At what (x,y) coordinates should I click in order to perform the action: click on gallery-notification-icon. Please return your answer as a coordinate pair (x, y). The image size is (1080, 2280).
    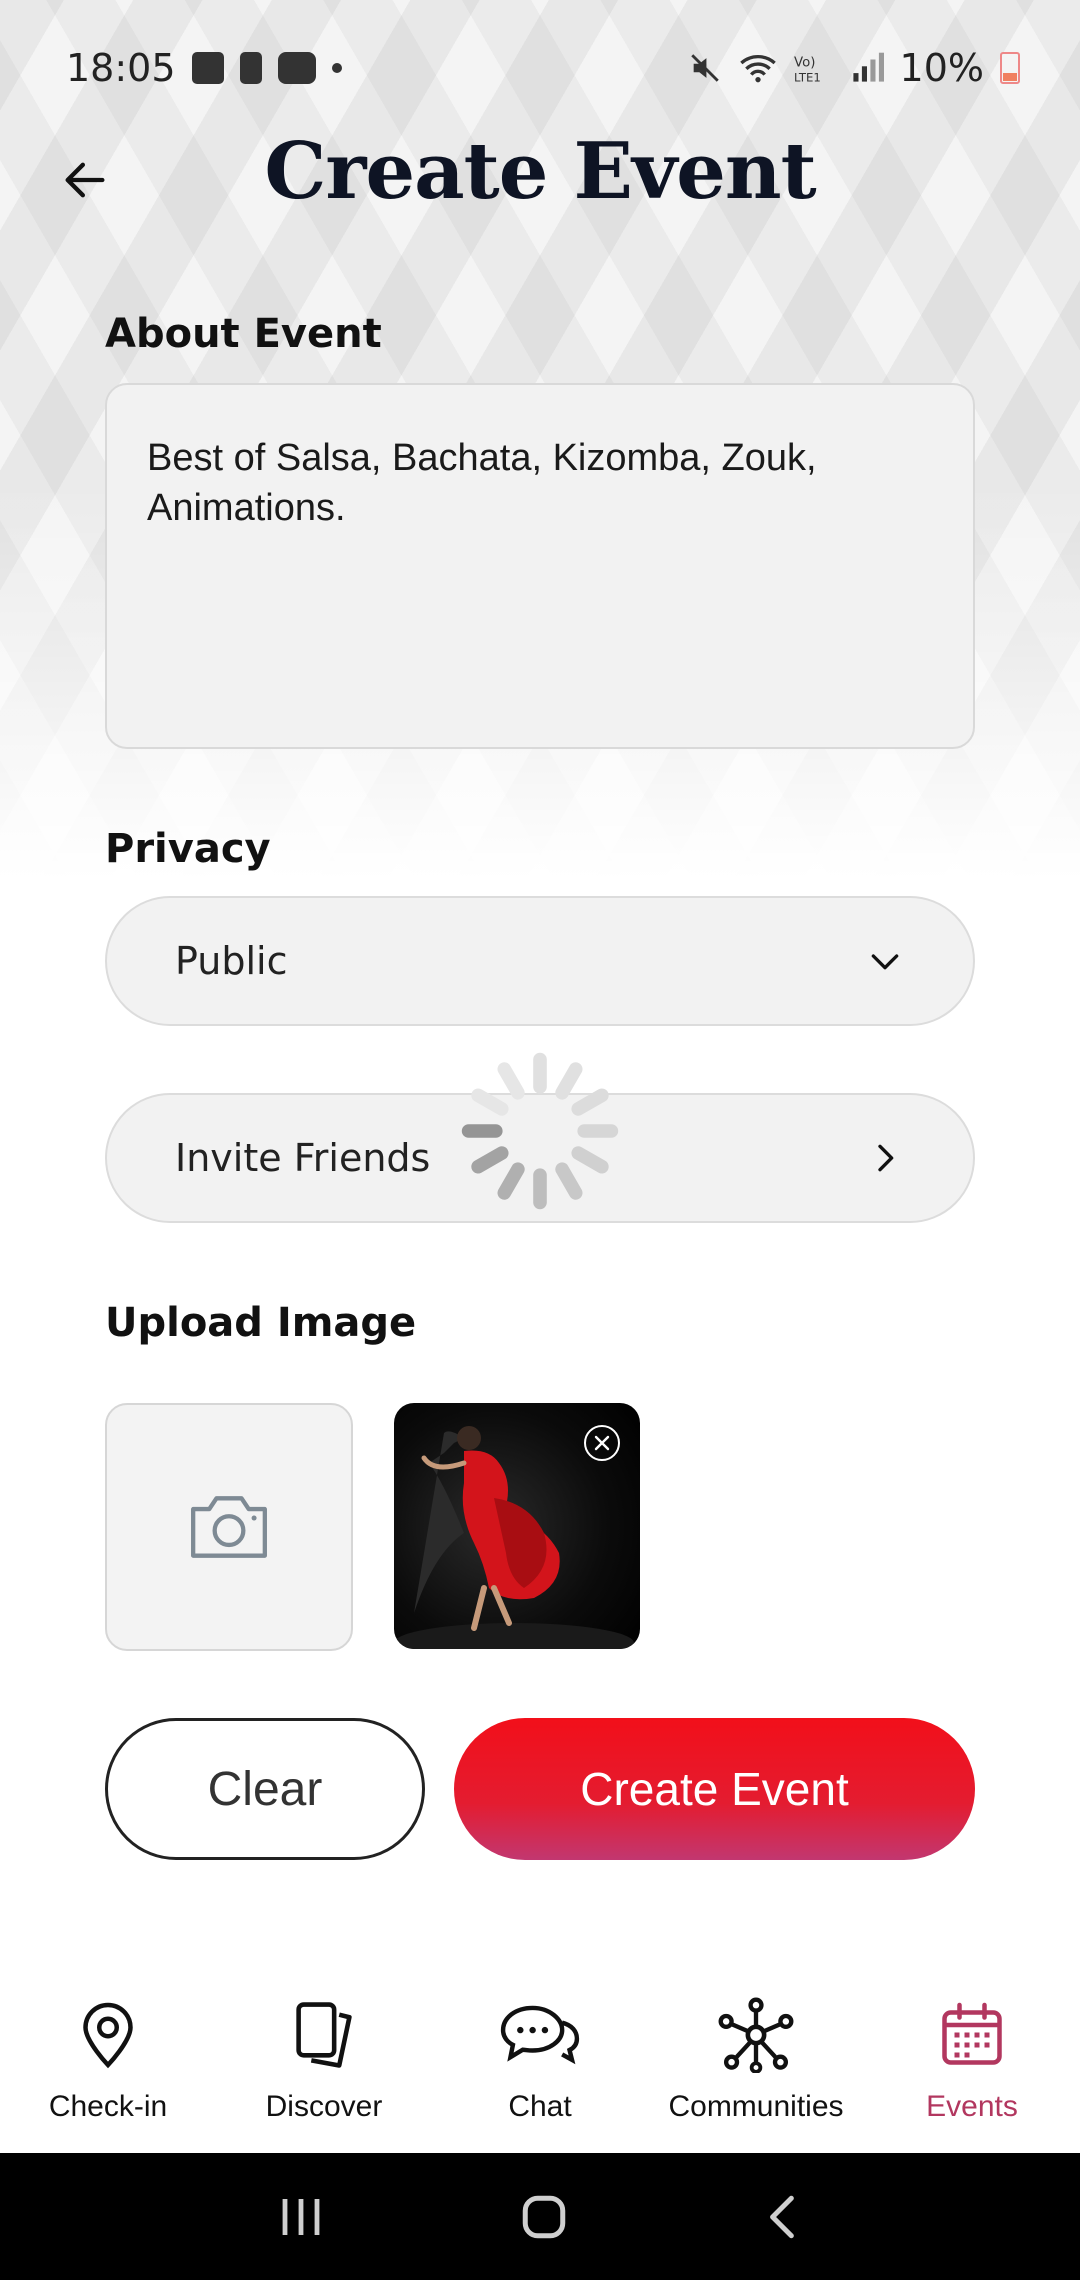
    Looking at the image, I should click on (207, 68).